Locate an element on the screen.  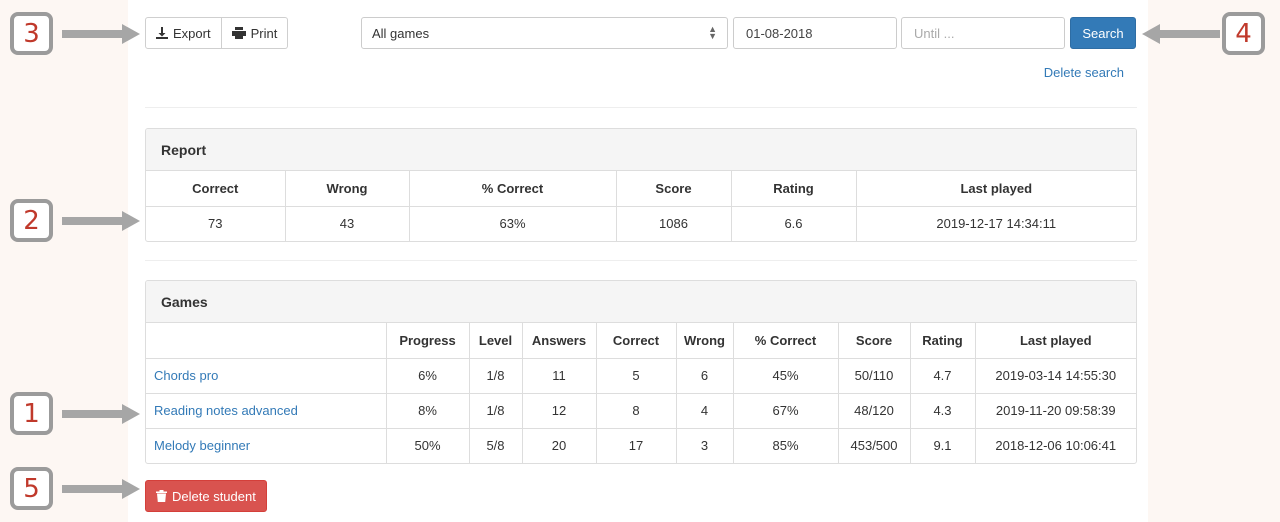
table-cell: 17 is located at coordinates (636, 445).